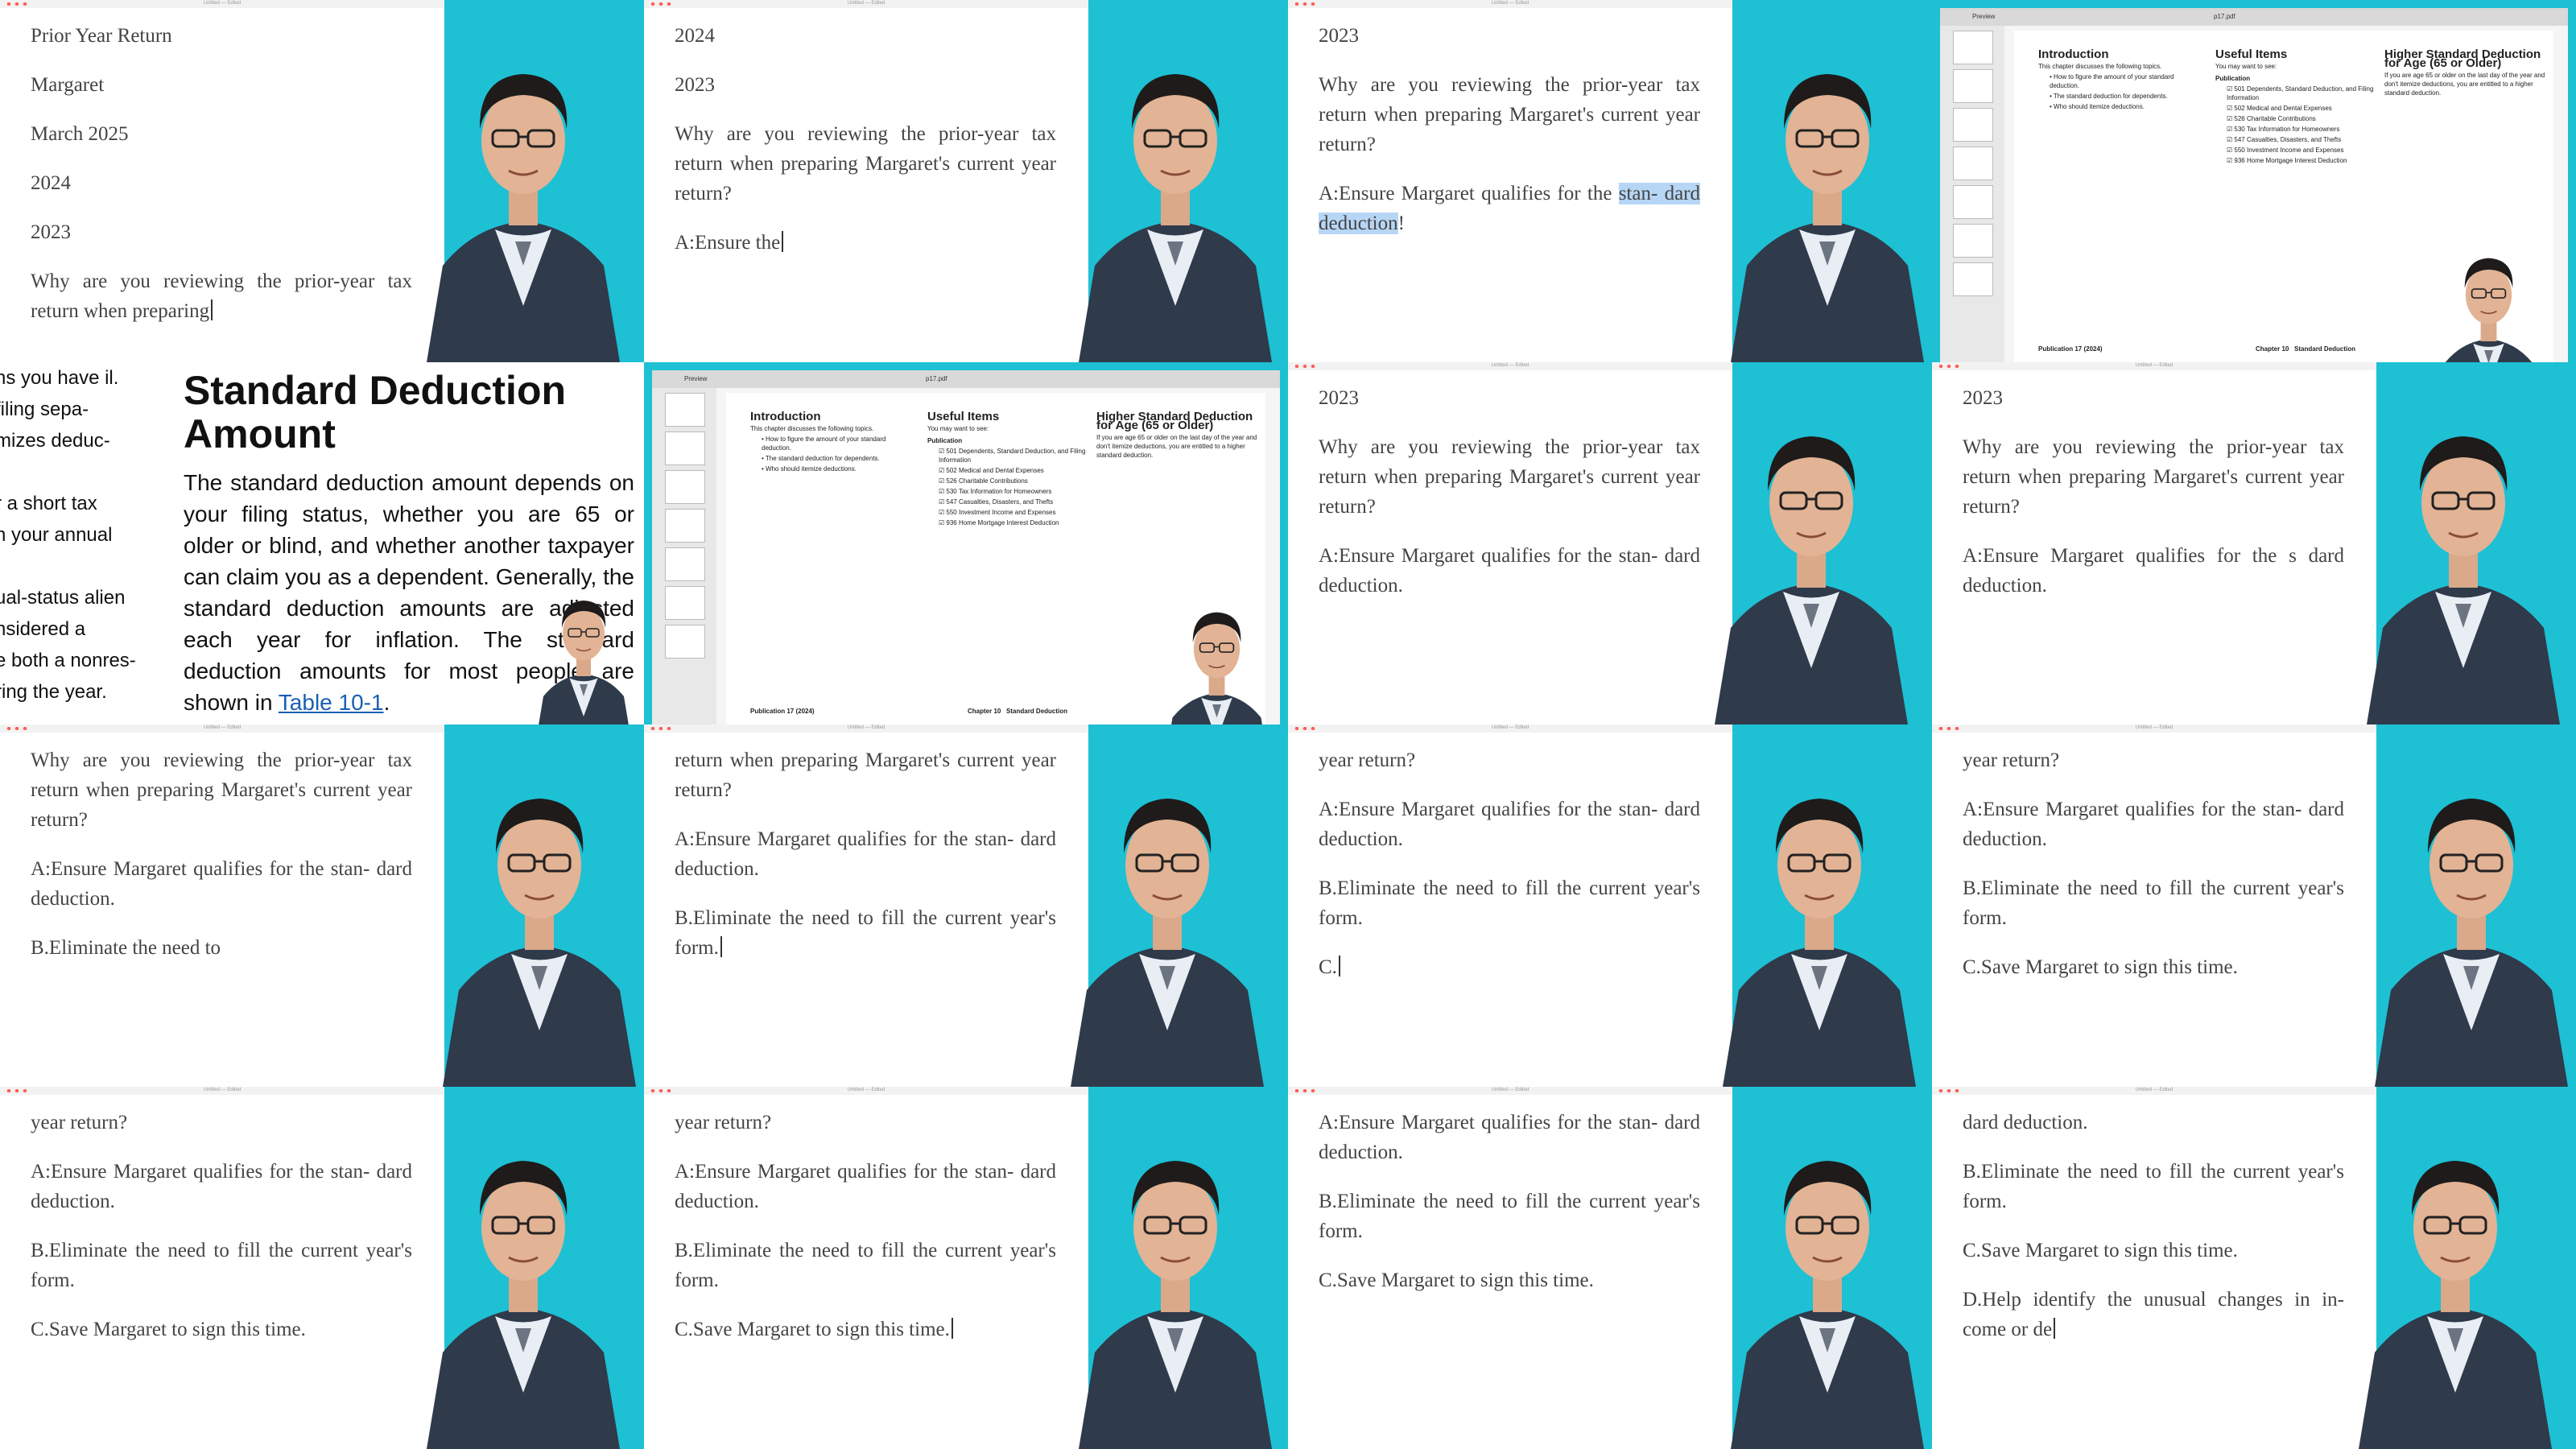  I want to click on publication-item: ☑ 530 Tax Information for Homeowners, so click(2283, 129).